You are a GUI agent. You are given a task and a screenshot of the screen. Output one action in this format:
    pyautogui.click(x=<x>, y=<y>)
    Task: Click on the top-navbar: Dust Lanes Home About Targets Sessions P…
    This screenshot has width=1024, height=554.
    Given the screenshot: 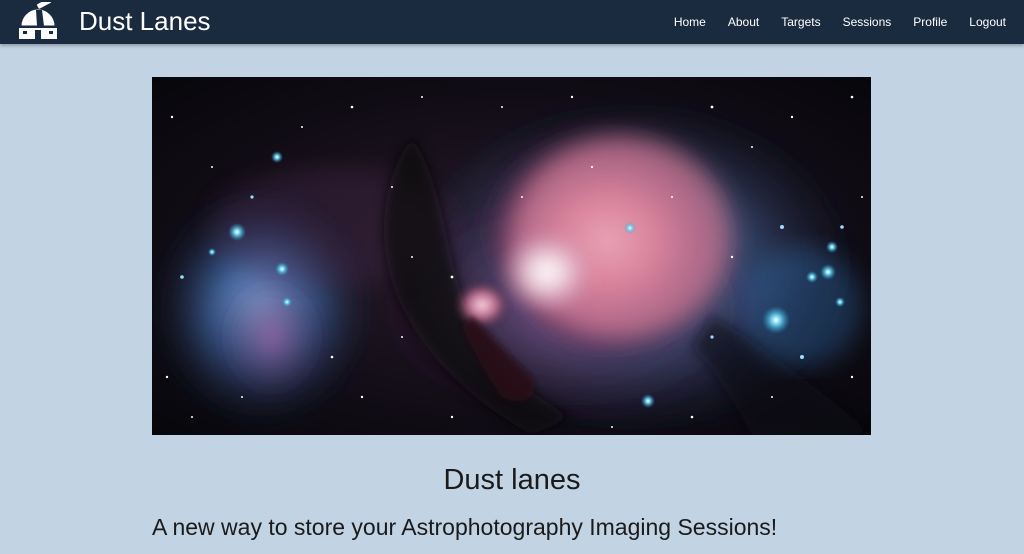 What is the action you would take?
    pyautogui.click(x=512, y=22)
    